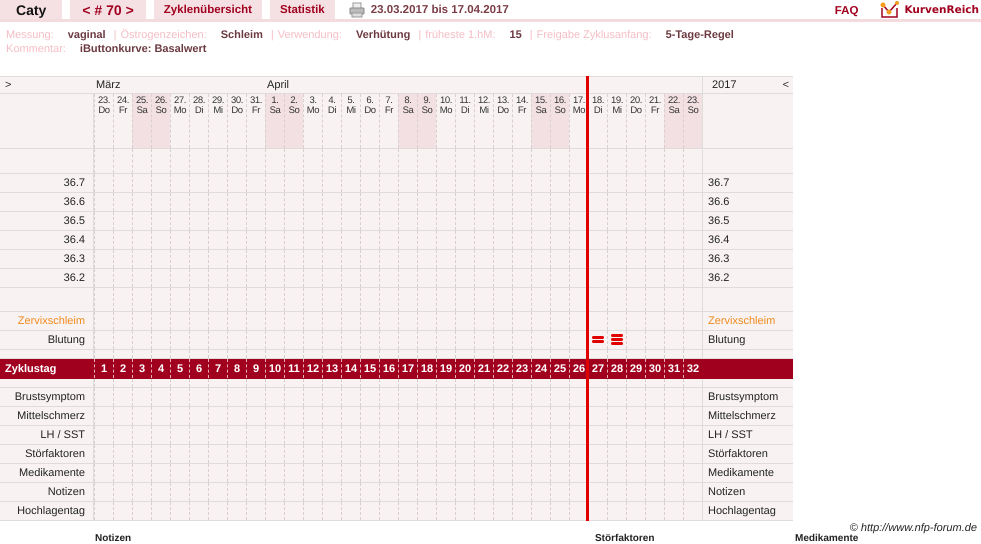  What do you see at coordinates (738, 454) in the screenshot?
I see `row-label: Störfaktoren` at bounding box center [738, 454].